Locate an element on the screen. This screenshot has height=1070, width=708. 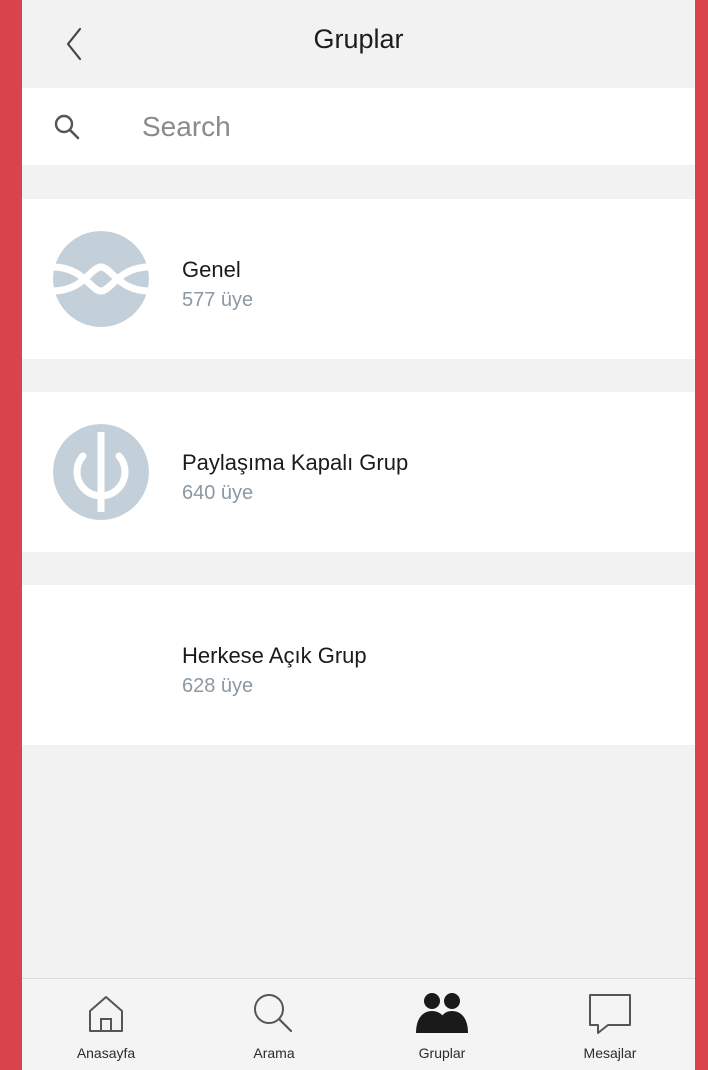
group-member-count: 577 üye is located at coordinates (218, 300).